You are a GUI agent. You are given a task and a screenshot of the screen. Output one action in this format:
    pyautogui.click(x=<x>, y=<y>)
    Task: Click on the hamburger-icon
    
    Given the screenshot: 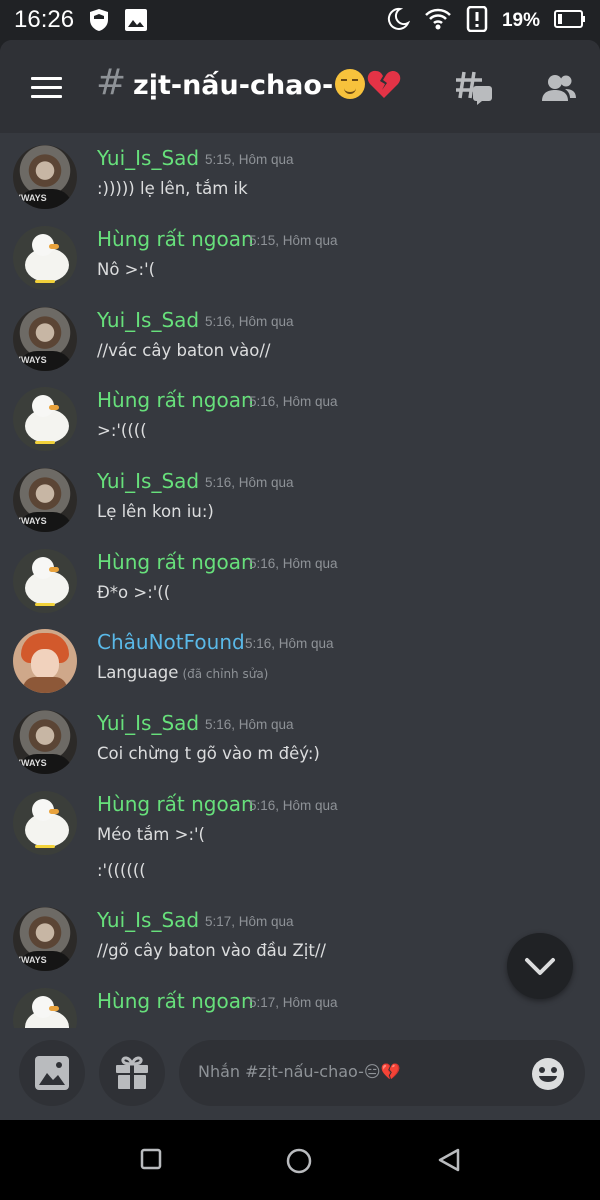 What is the action you would take?
    pyautogui.click(x=46, y=88)
    